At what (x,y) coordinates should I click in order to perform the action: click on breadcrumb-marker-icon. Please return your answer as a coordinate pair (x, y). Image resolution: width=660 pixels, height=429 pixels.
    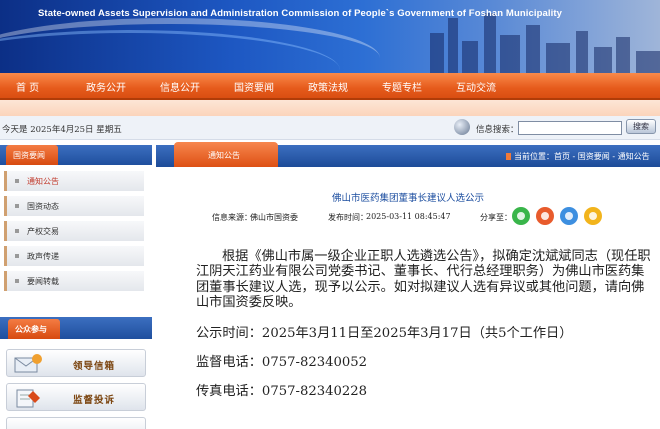
    Looking at the image, I should click on (508, 156).